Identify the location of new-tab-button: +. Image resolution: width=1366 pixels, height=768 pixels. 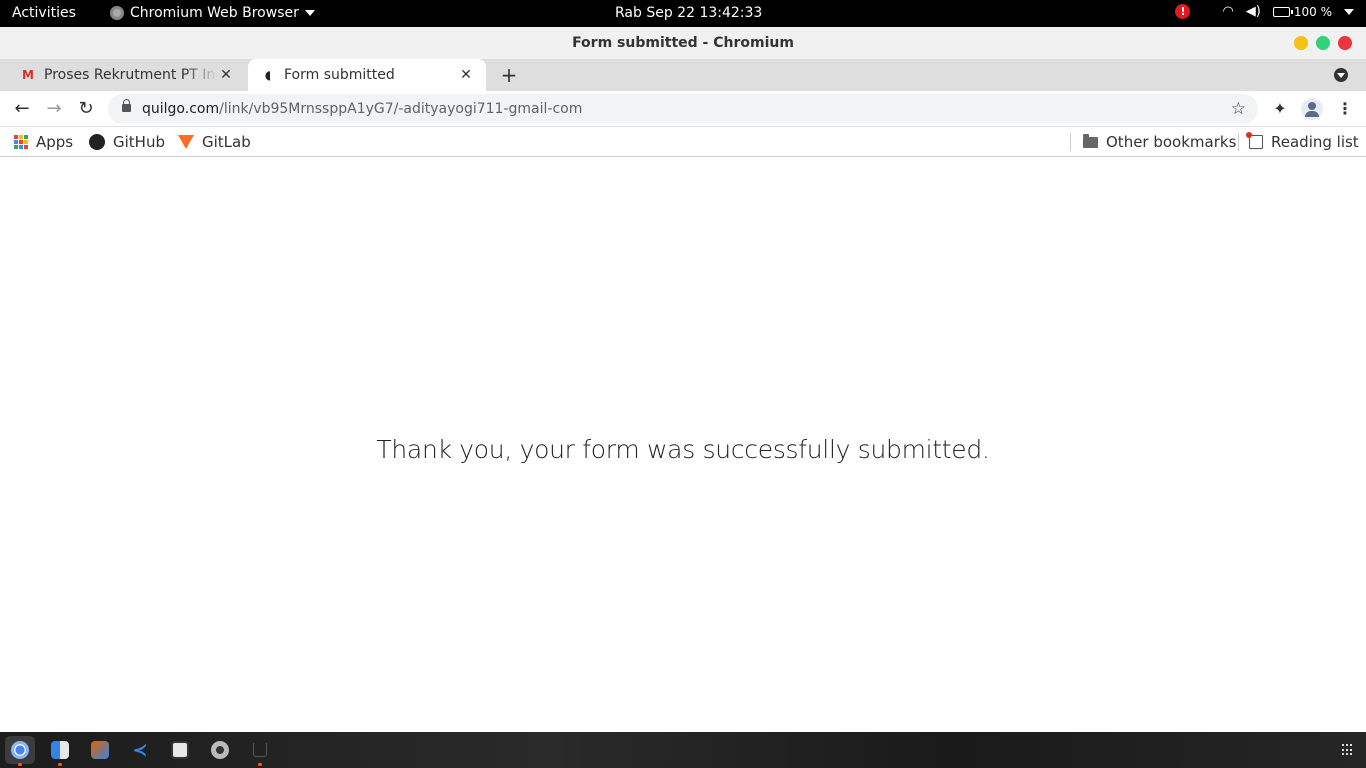
(509, 75).